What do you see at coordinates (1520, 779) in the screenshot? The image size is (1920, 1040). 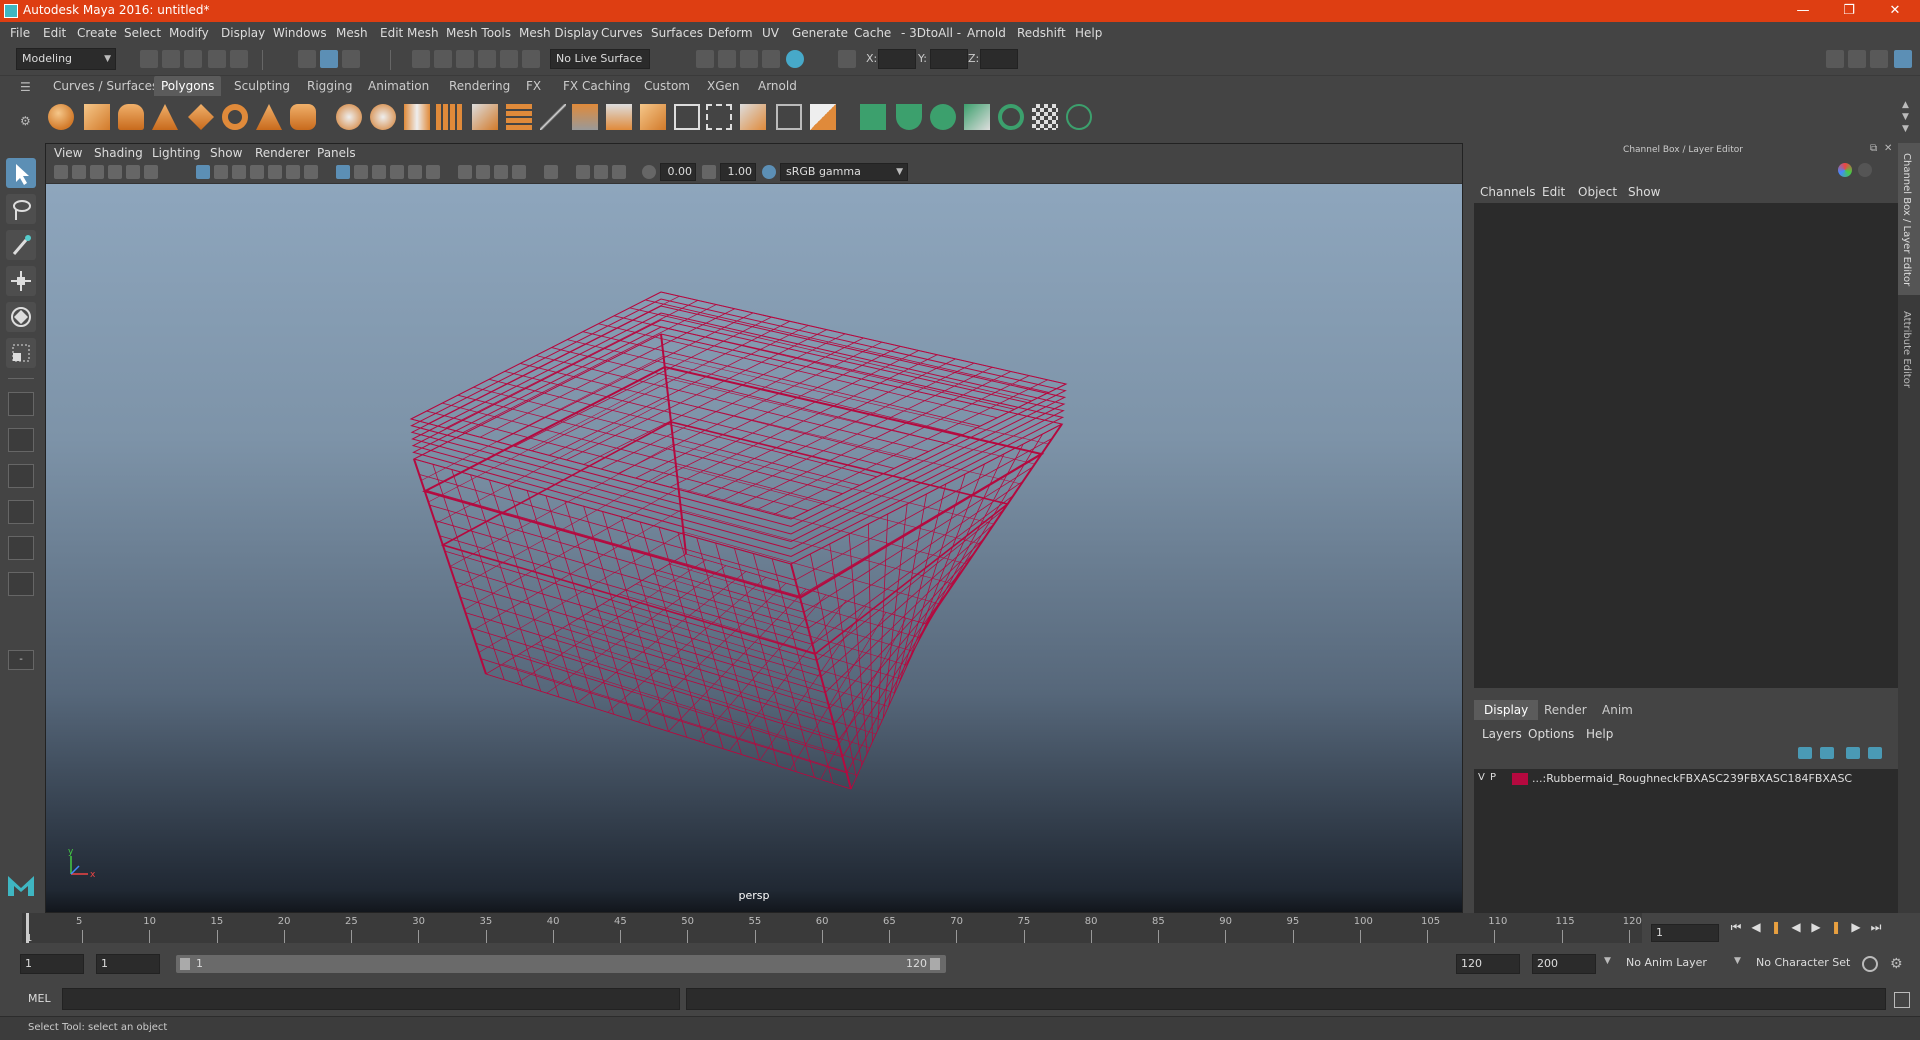 I see `layer-color-swatch` at bounding box center [1520, 779].